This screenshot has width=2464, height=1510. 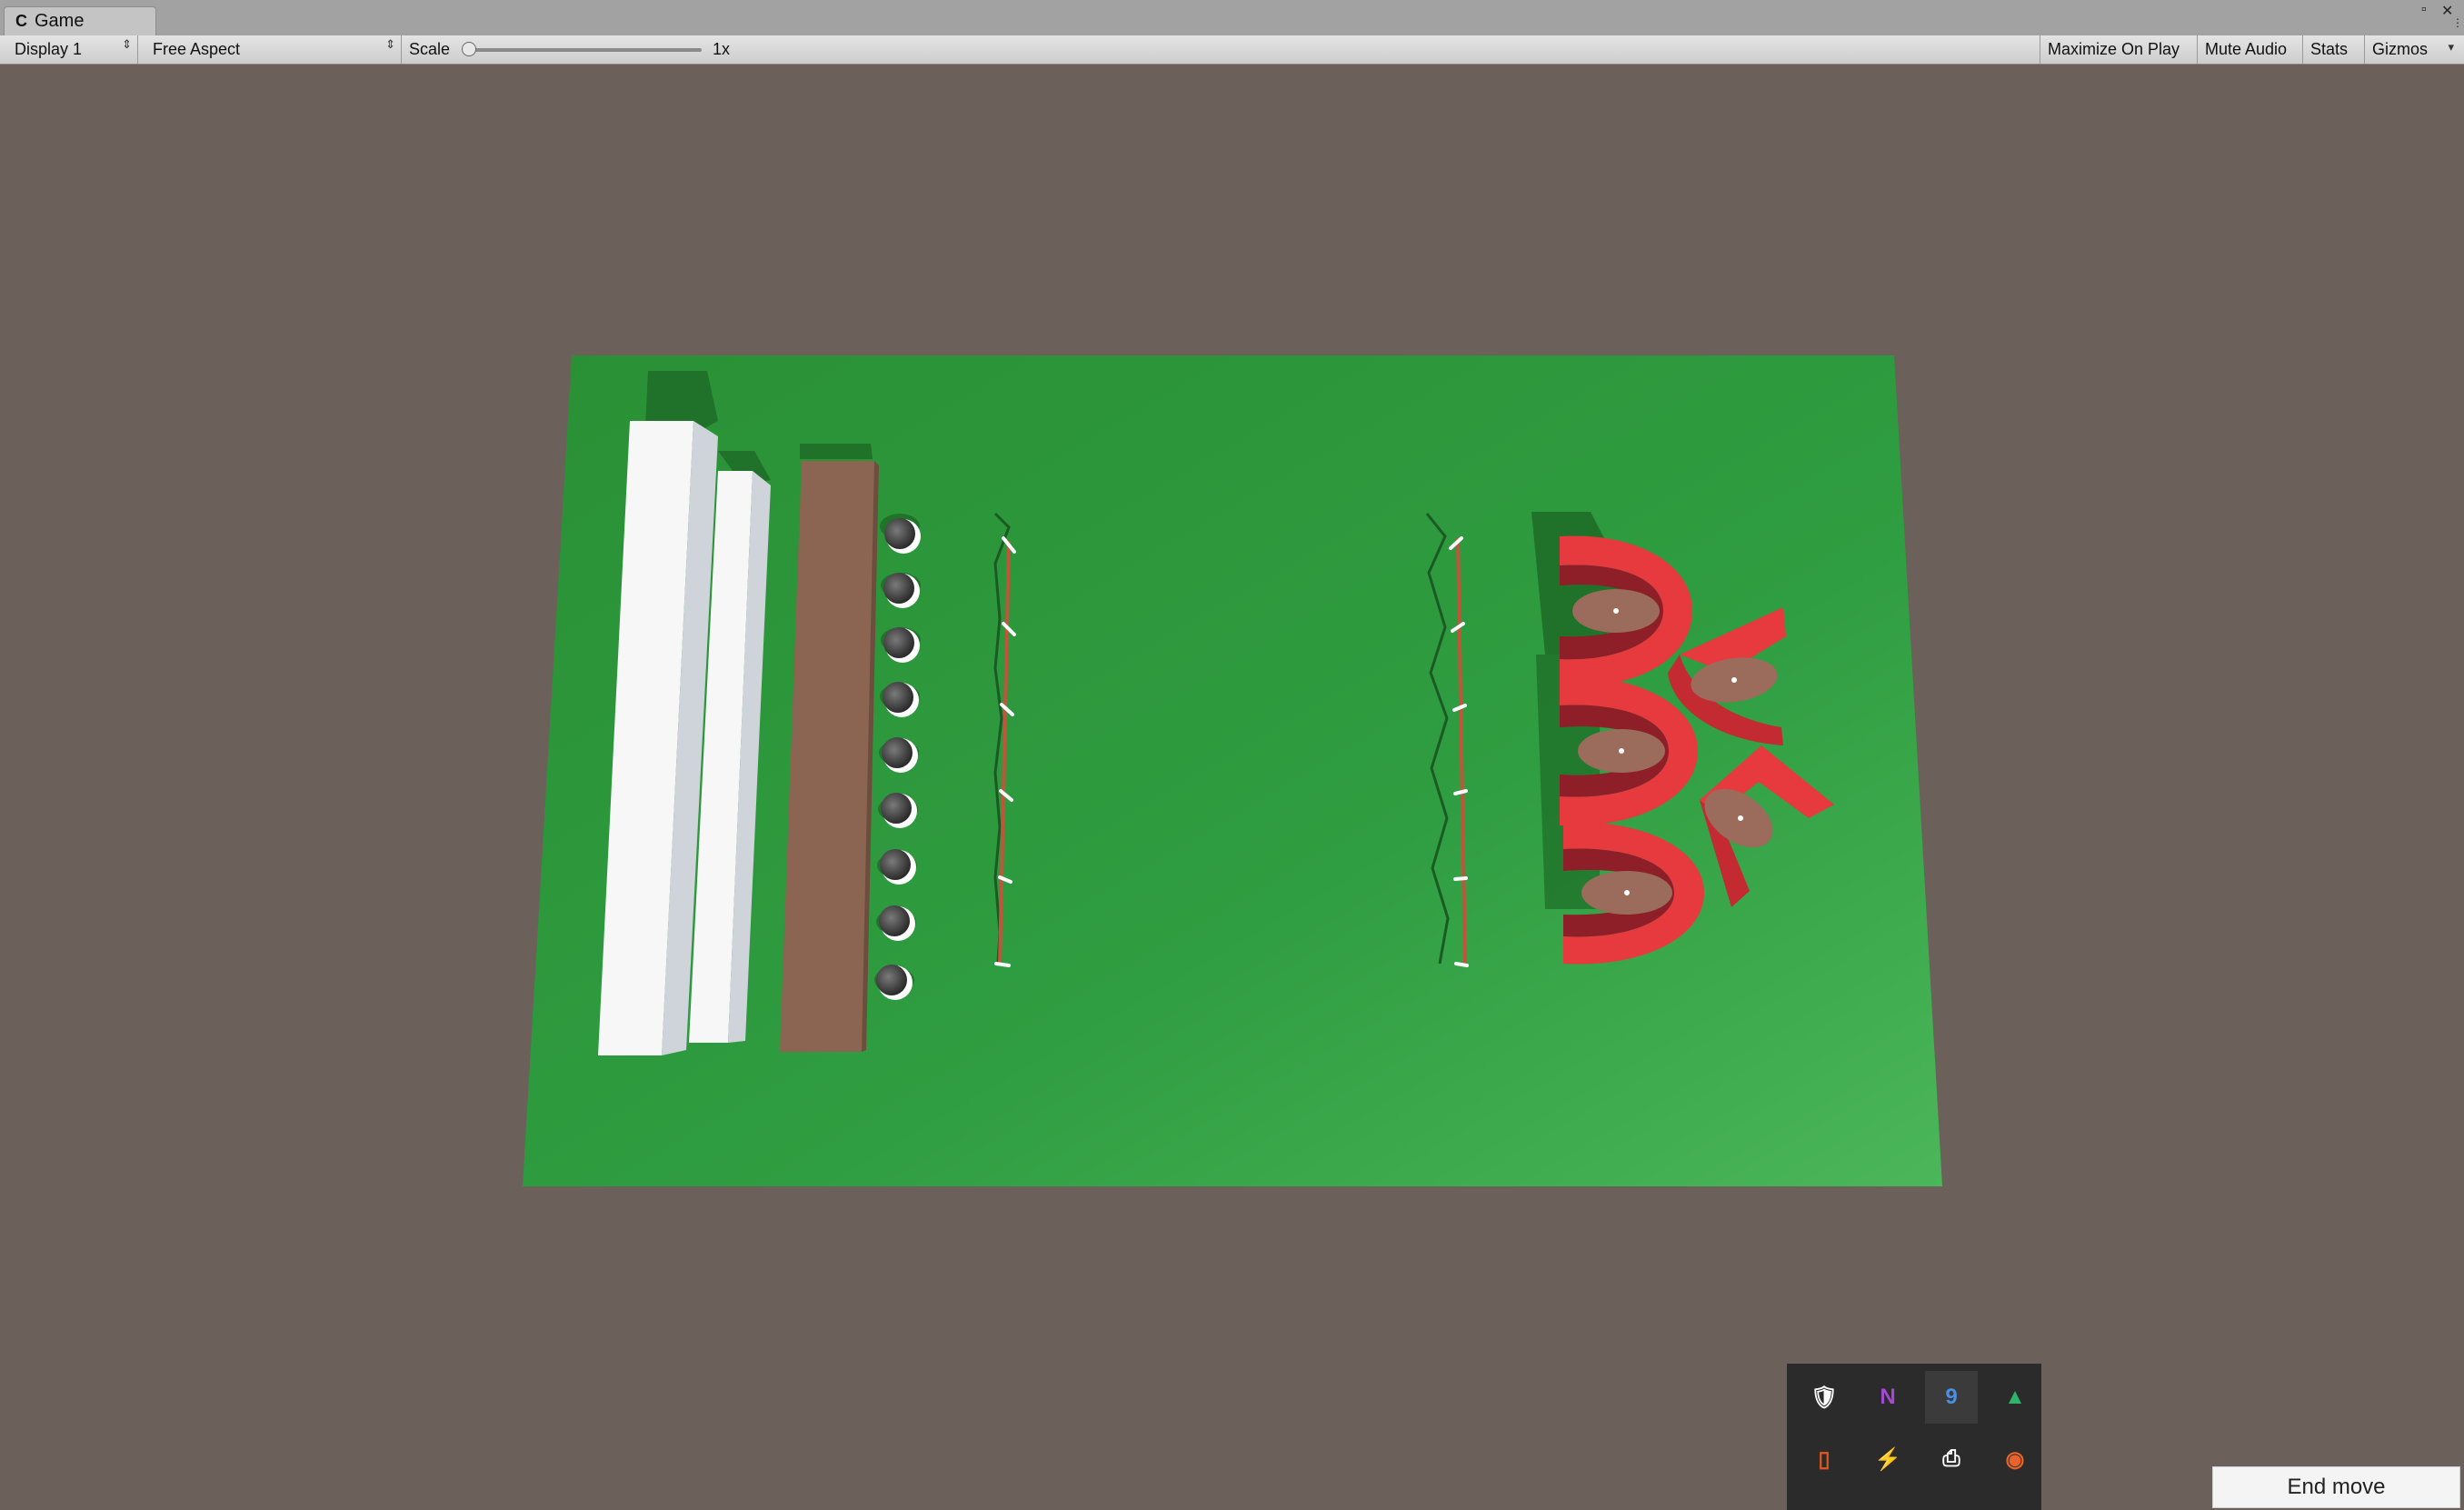 I want to click on firefox-icon-glyph: ◉, so click(x=2015, y=1459).